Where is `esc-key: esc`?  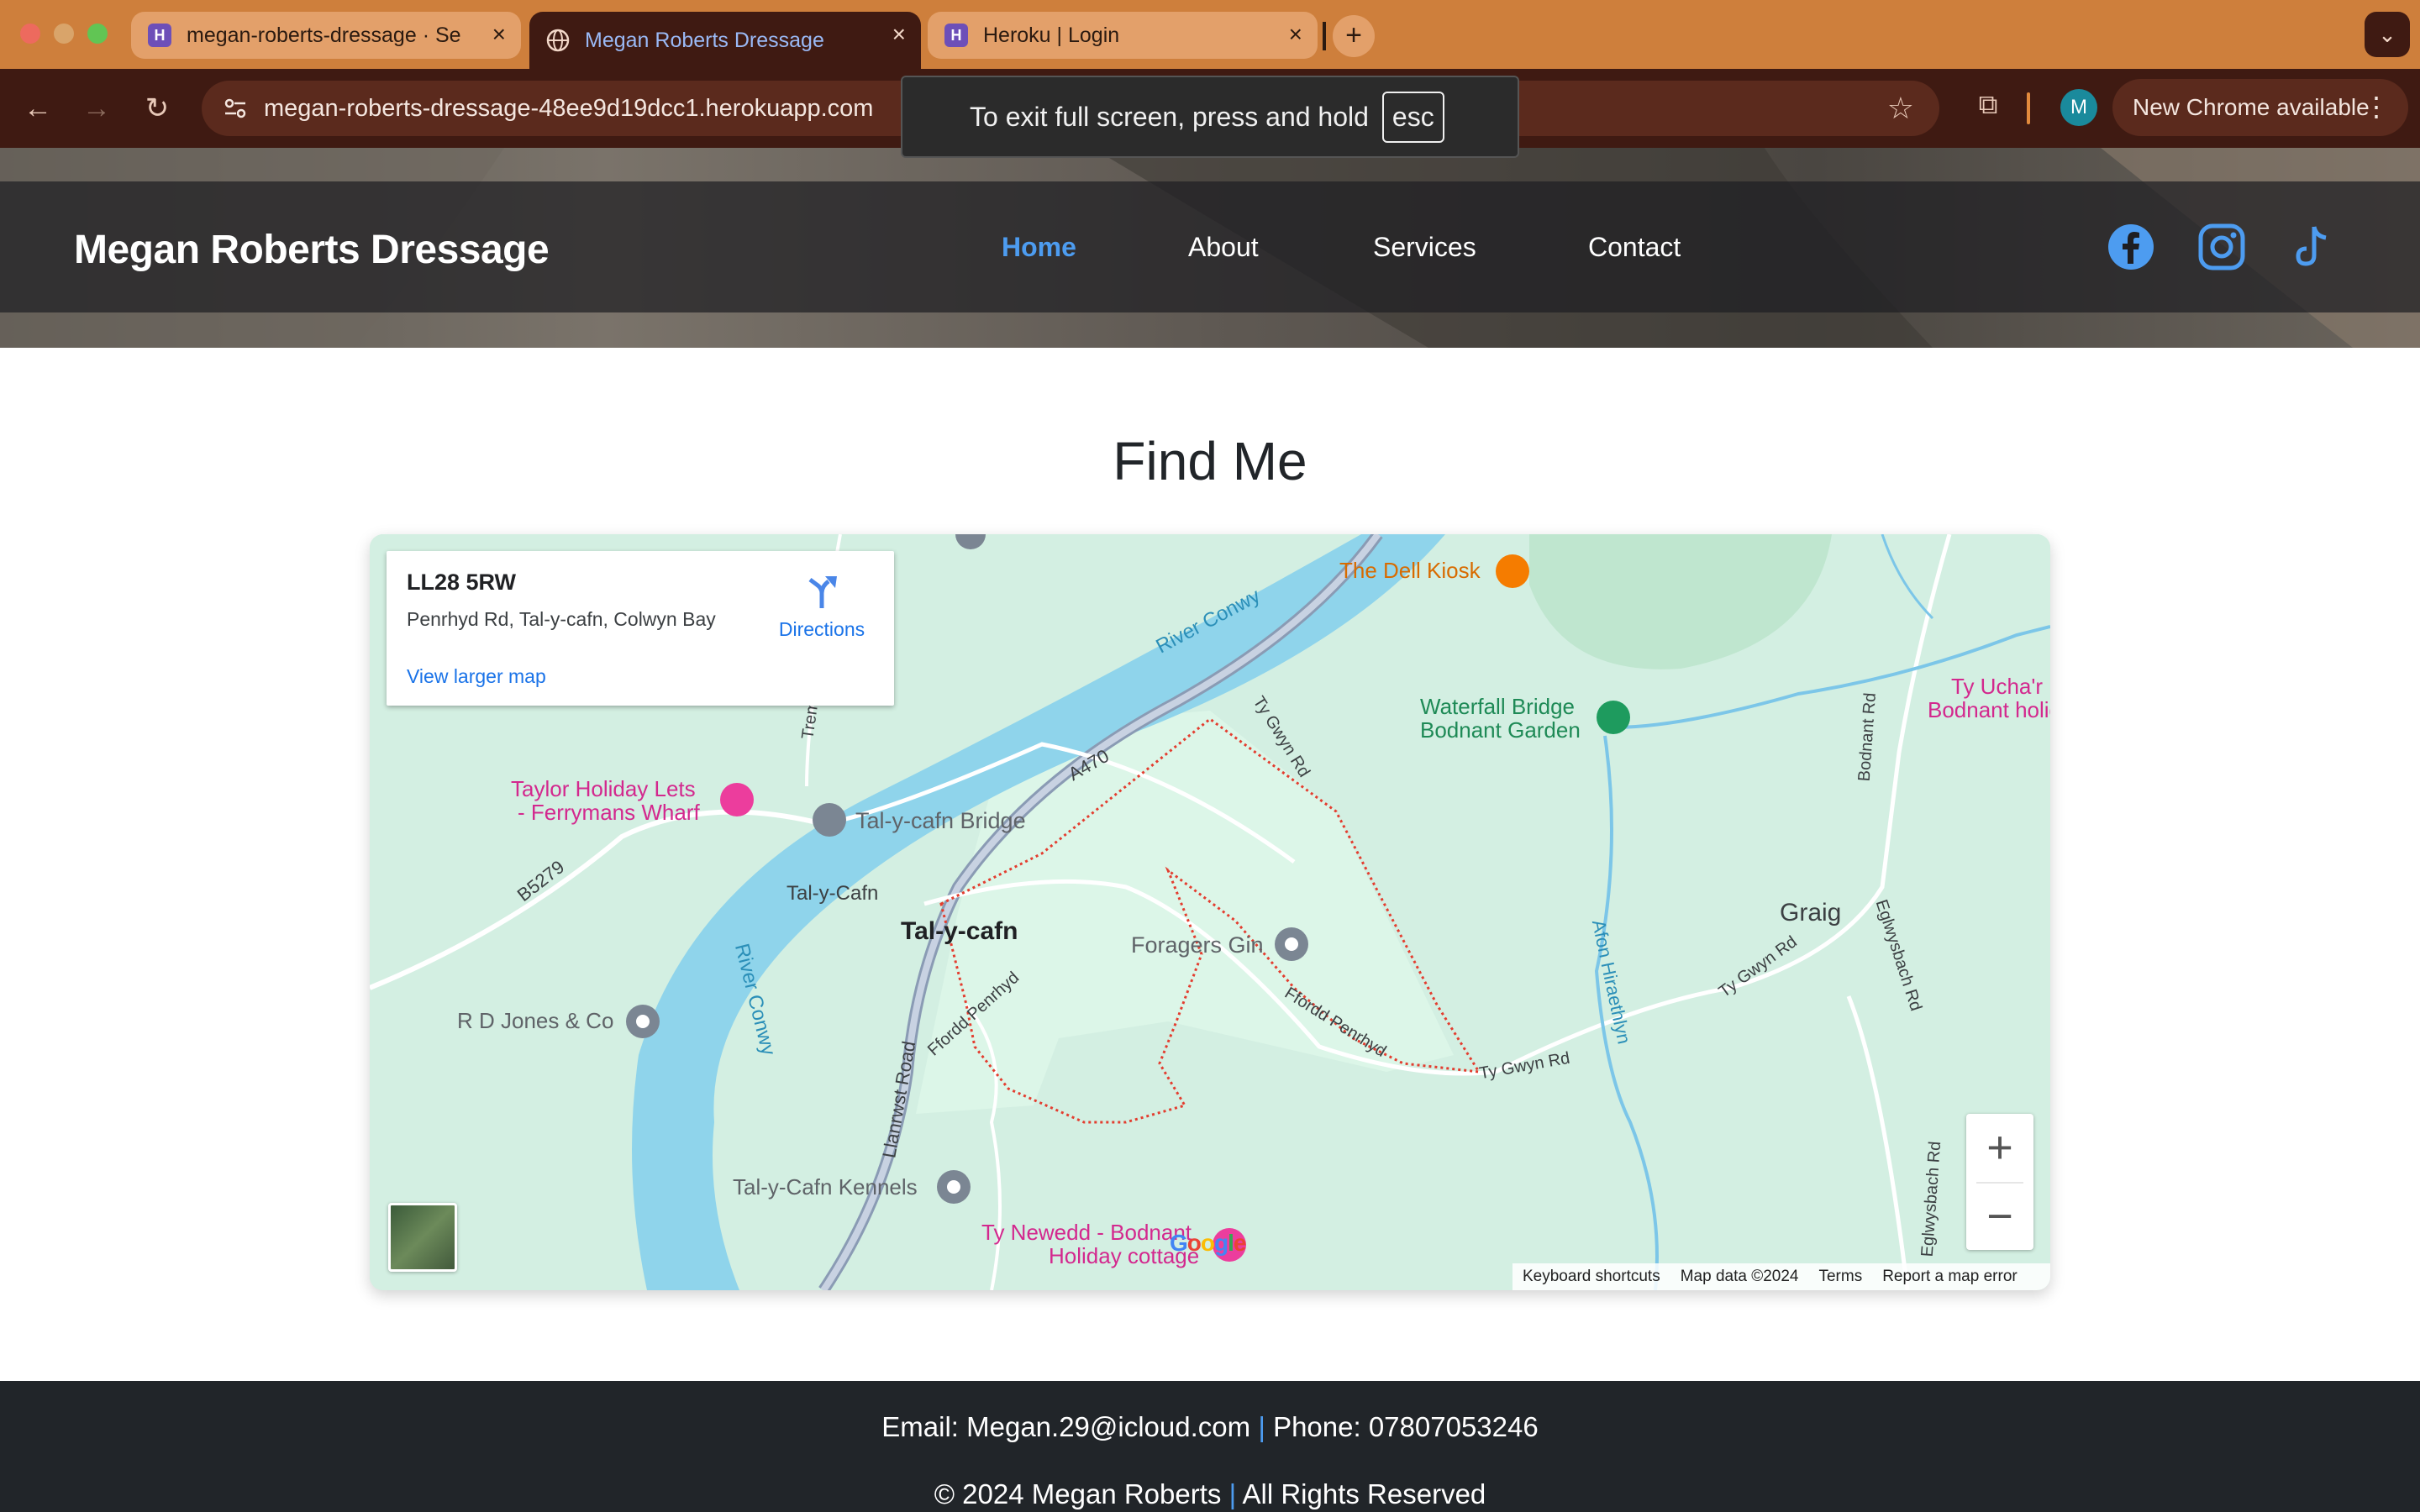
esc-key: esc is located at coordinates (1412, 117).